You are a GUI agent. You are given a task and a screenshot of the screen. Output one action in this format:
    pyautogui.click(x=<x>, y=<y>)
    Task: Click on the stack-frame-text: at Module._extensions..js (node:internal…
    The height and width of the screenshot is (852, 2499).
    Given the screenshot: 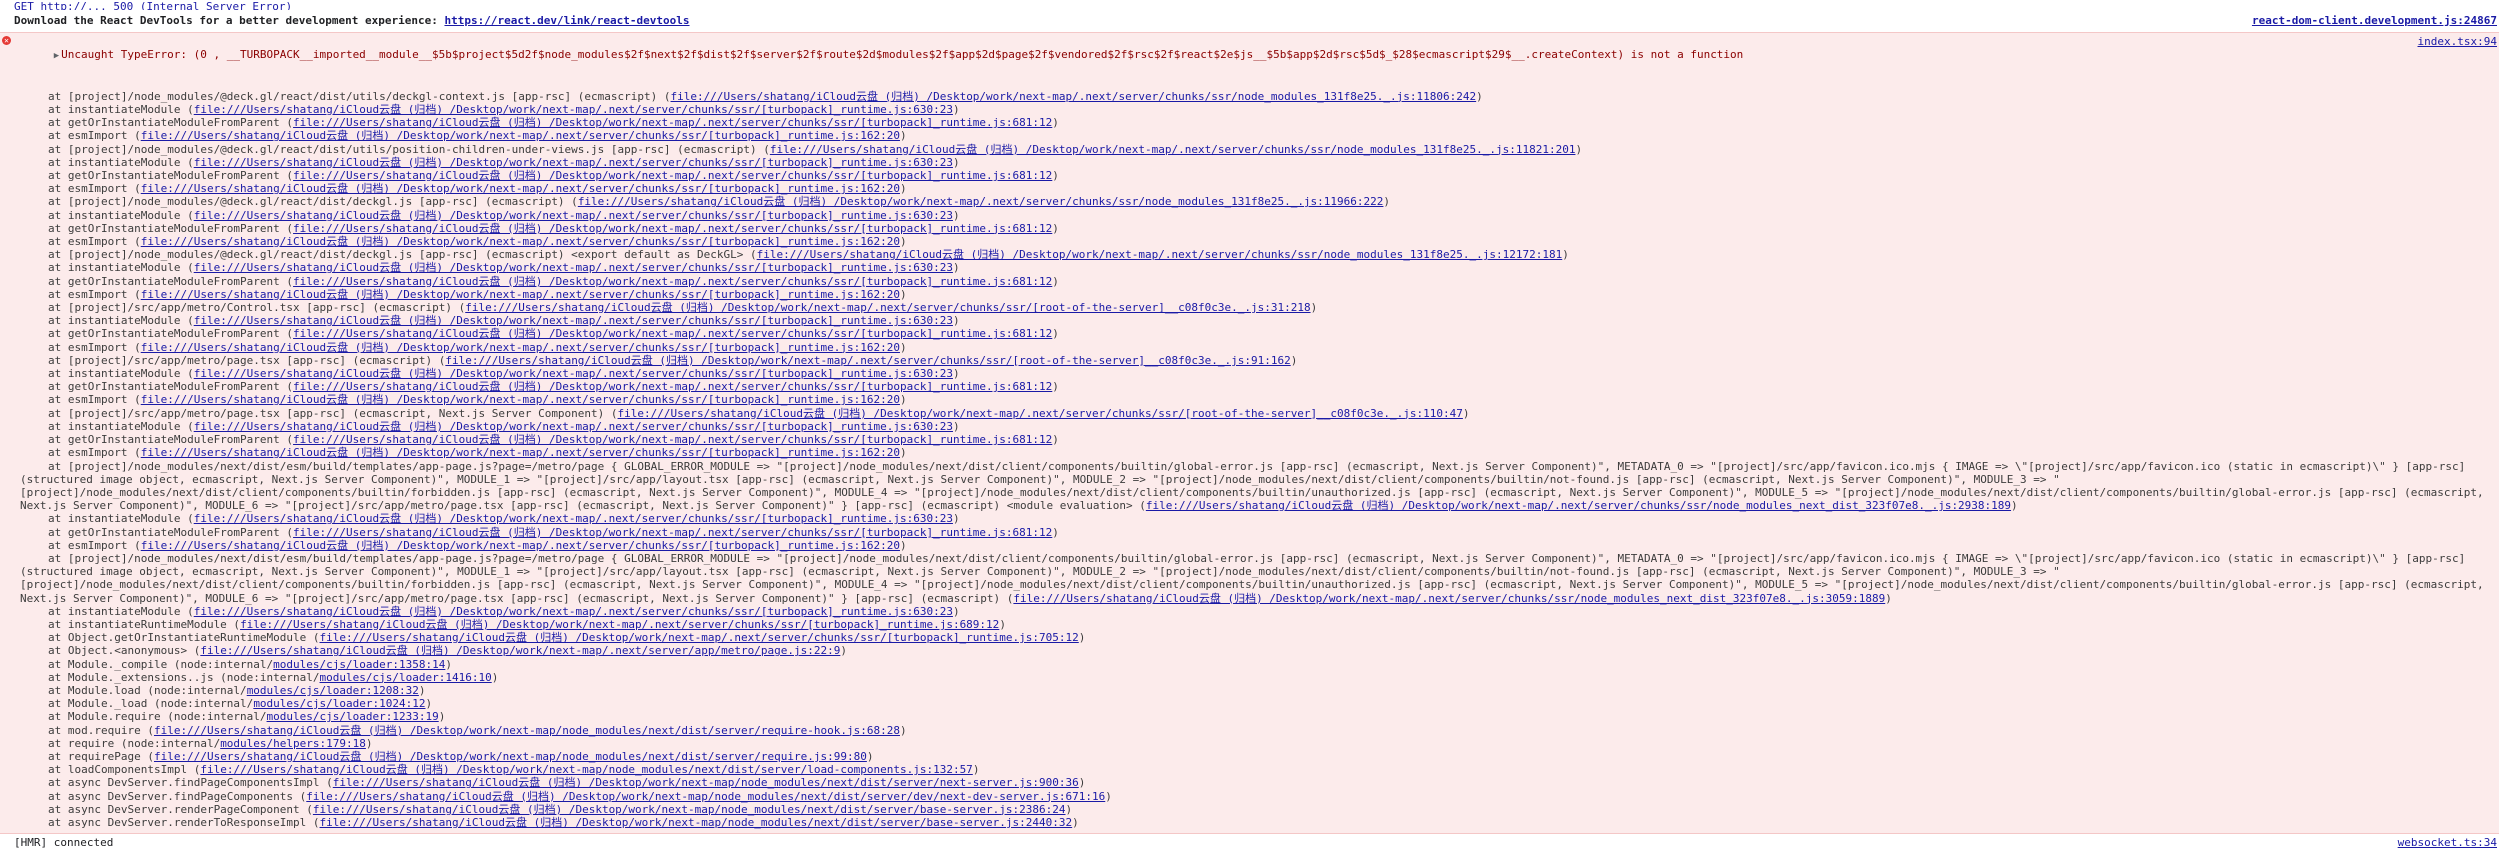 What is the action you would take?
    pyautogui.click(x=184, y=677)
    